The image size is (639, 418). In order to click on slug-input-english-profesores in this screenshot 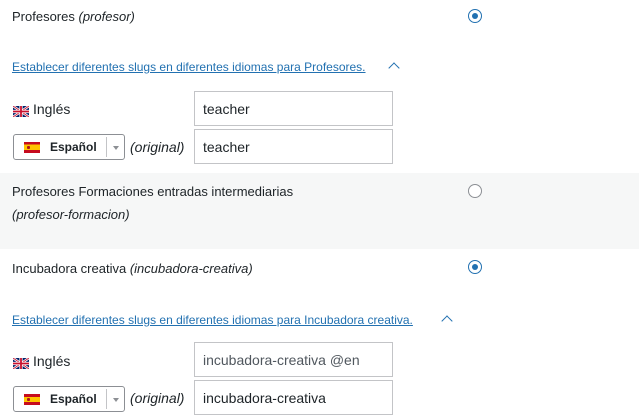, I will do `click(293, 108)`.